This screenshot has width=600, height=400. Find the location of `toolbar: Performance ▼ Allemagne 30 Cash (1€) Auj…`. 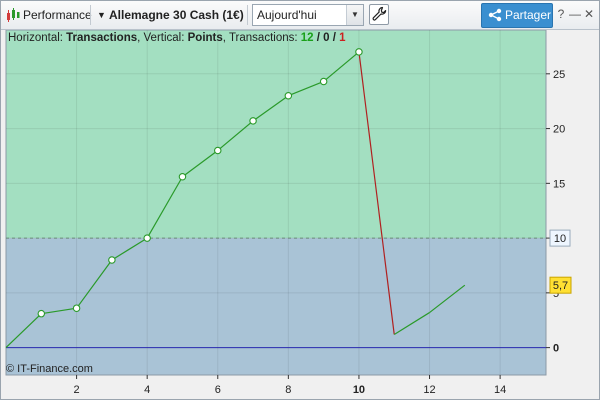

toolbar: Performance ▼ Allemagne 30 Cash (1€) Auj… is located at coordinates (300, 15).